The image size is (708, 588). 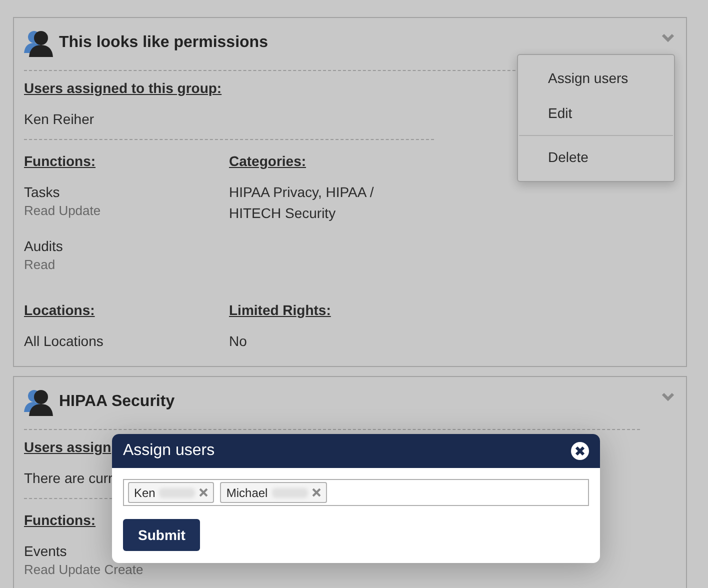 What do you see at coordinates (59, 310) in the screenshot?
I see `section-label: Locations:` at bounding box center [59, 310].